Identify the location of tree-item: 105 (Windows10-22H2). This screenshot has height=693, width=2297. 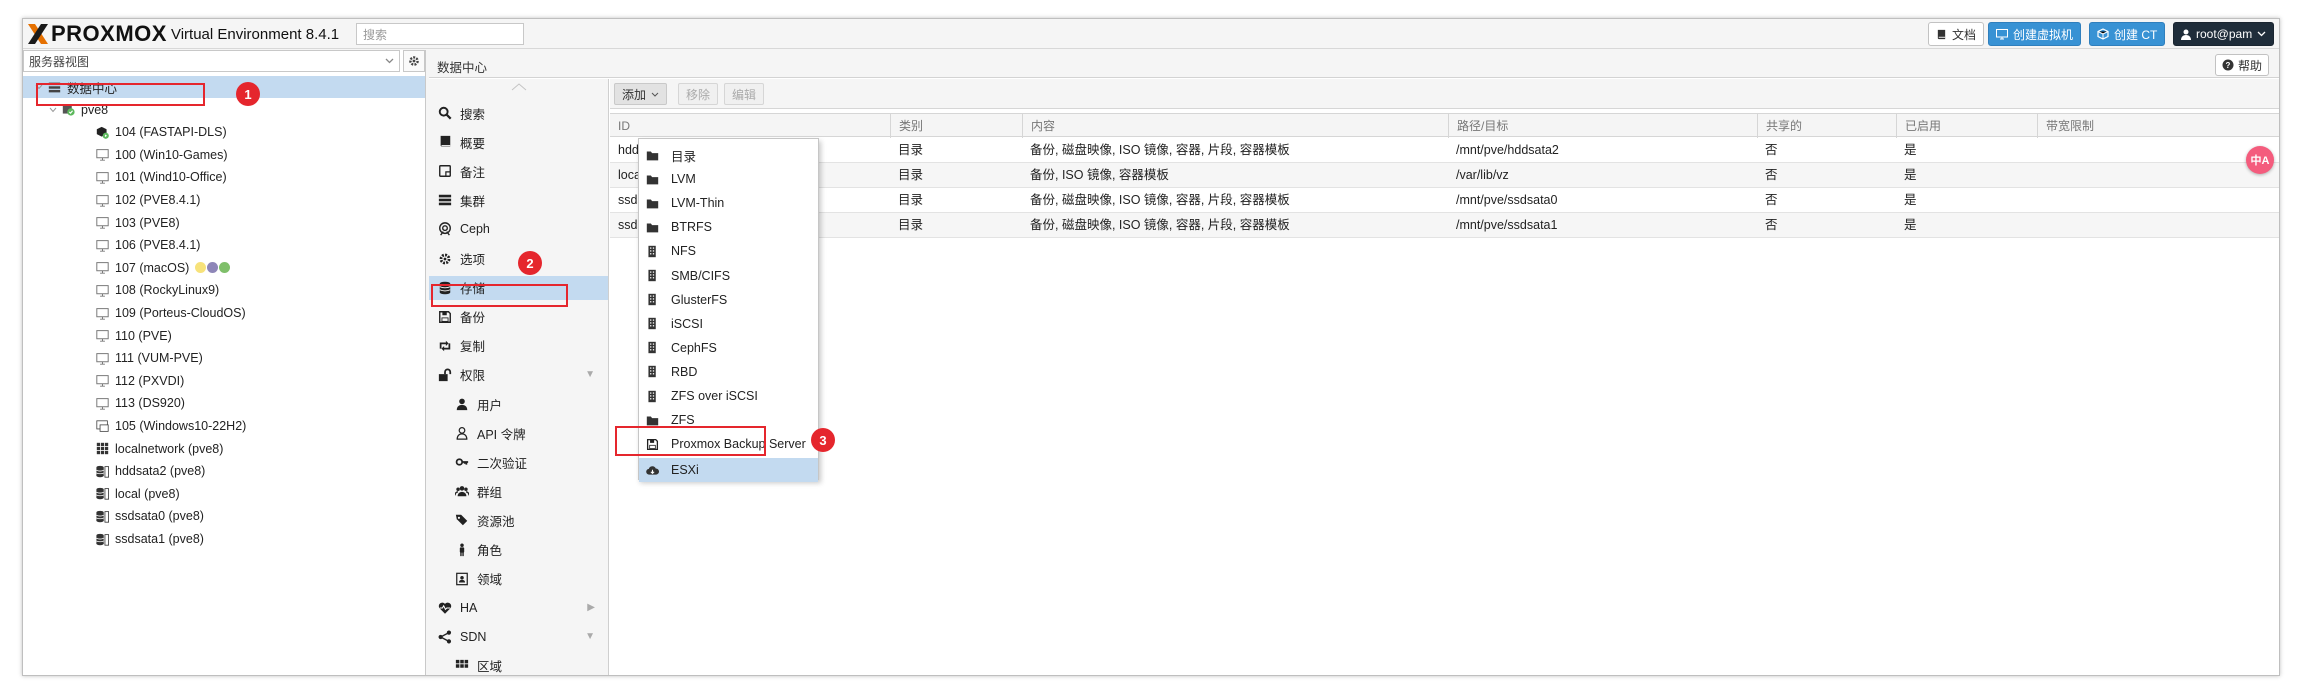
(224, 426).